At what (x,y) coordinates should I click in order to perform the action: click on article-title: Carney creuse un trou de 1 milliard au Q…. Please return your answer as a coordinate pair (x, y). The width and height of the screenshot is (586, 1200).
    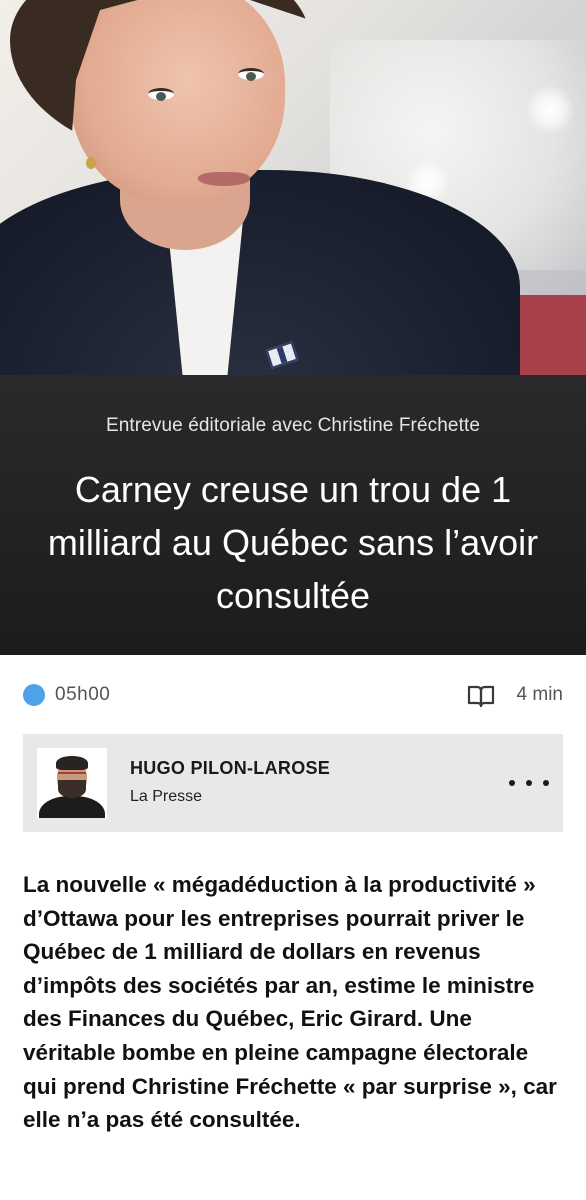
    Looking at the image, I should click on (293, 542).